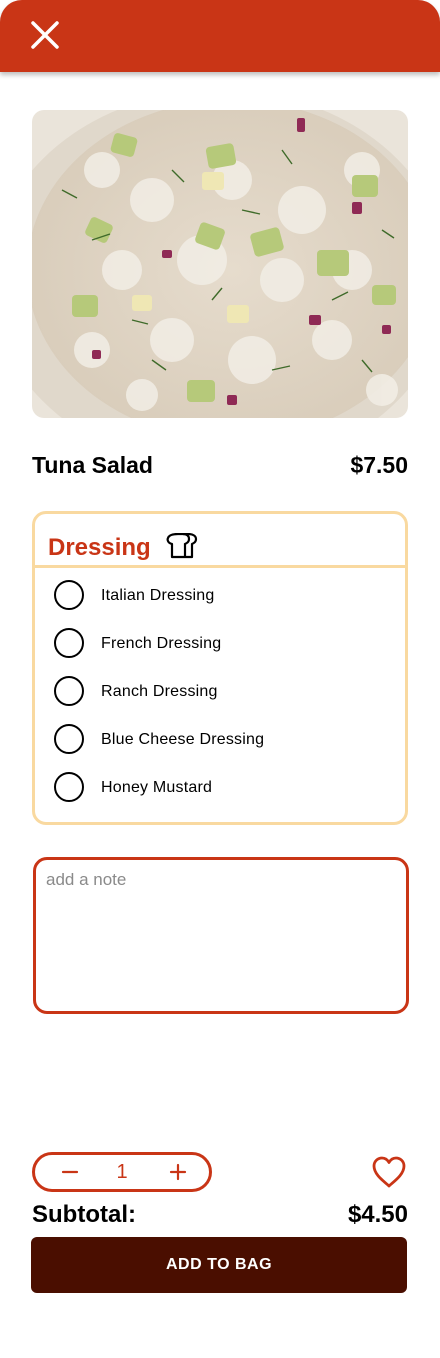 The width and height of the screenshot is (440, 1358). I want to click on note-input, so click(221, 935).